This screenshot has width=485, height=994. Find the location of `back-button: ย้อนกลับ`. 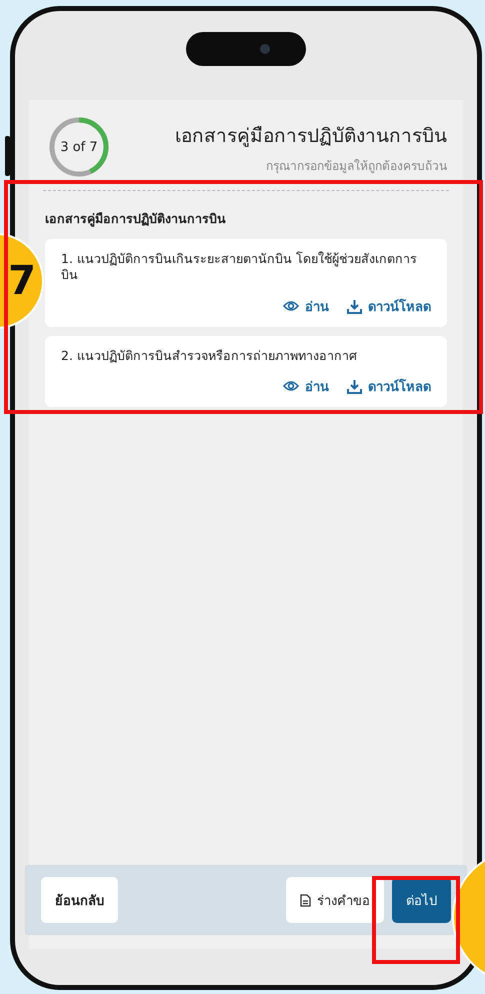

back-button: ย้อนกลับ is located at coordinates (79, 900).